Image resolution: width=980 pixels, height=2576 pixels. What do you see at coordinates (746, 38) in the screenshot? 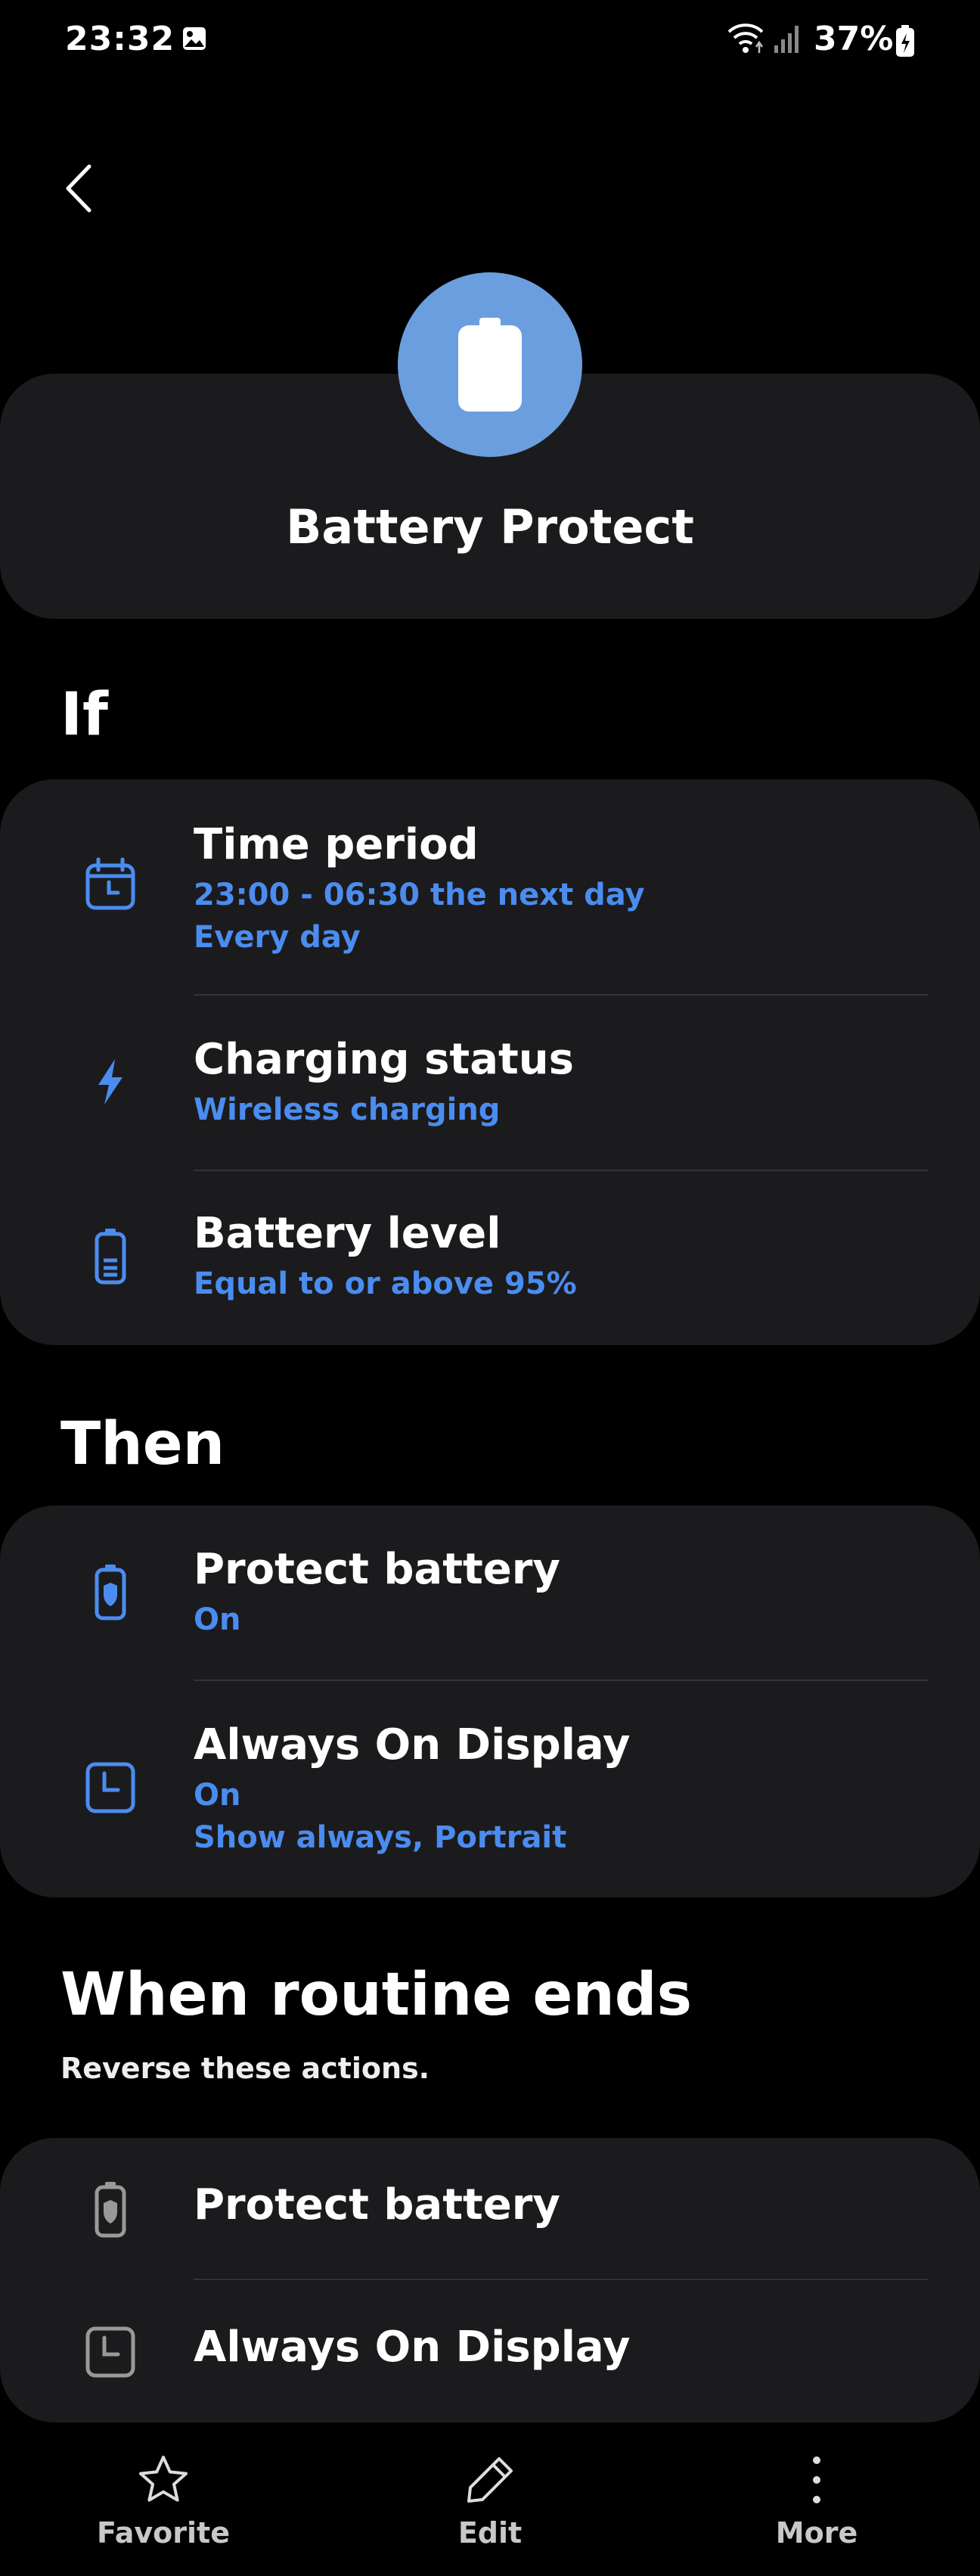
I see `wifi-icon` at bounding box center [746, 38].